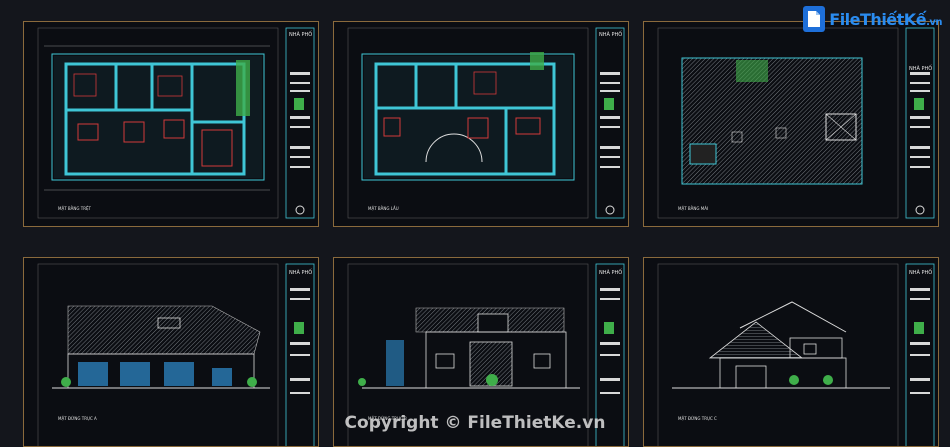 The width and height of the screenshot is (950, 447). I want to click on drawing-caption: MẶT BẰNG LẦU, so click(383, 208).